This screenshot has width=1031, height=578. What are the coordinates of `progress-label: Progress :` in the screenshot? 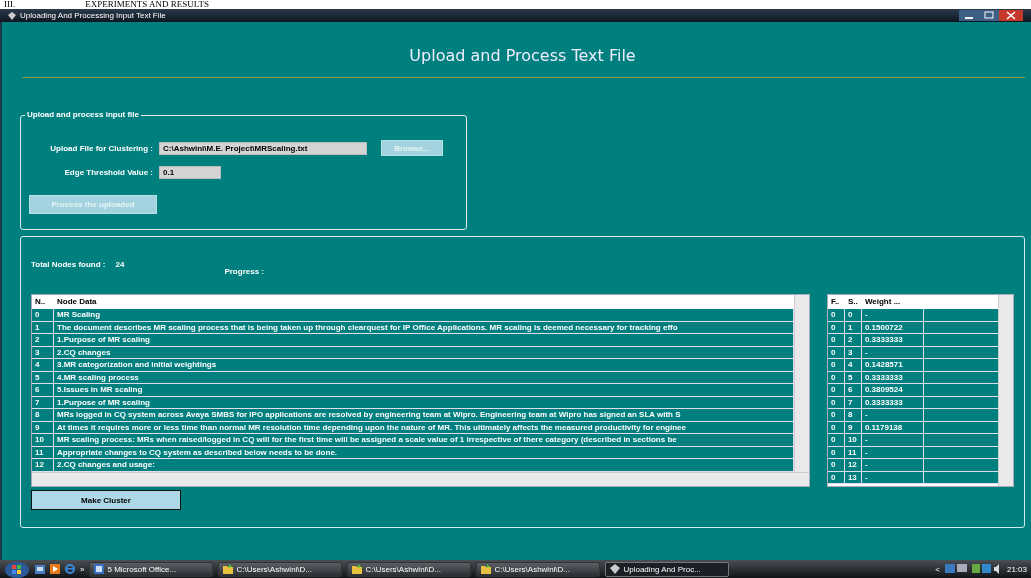 It's located at (244, 271).